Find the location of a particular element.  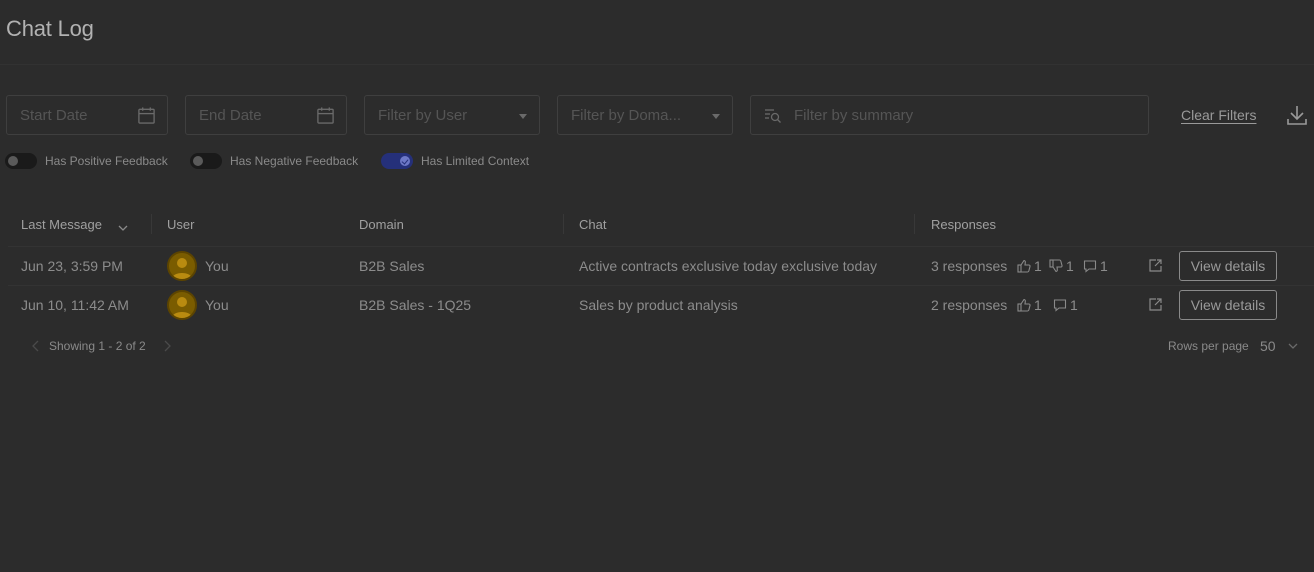

end-date-filter is located at coordinates (266, 115).